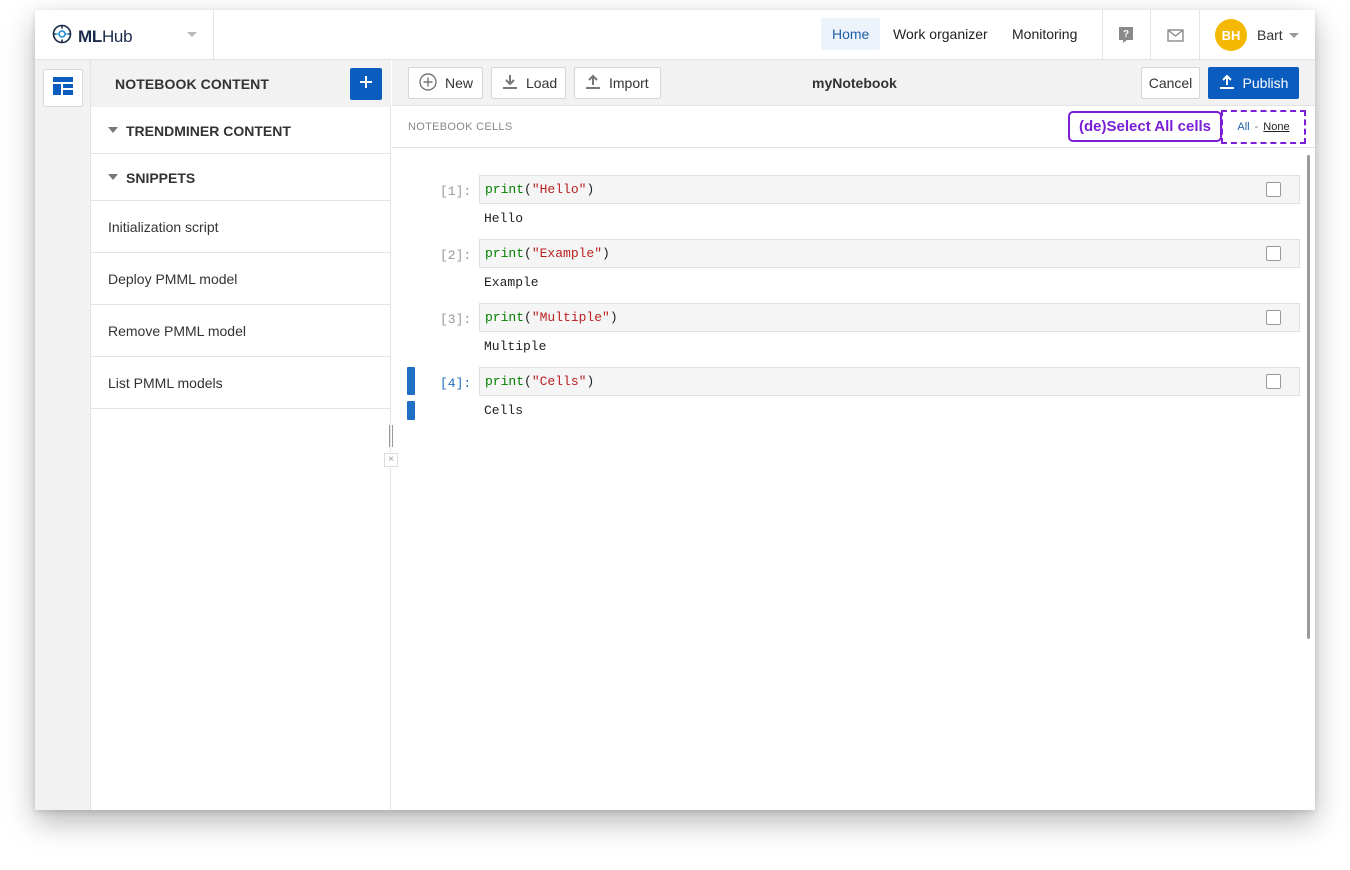 The image size is (1350, 870). I want to click on notebook-content-toggle, so click(63, 88).